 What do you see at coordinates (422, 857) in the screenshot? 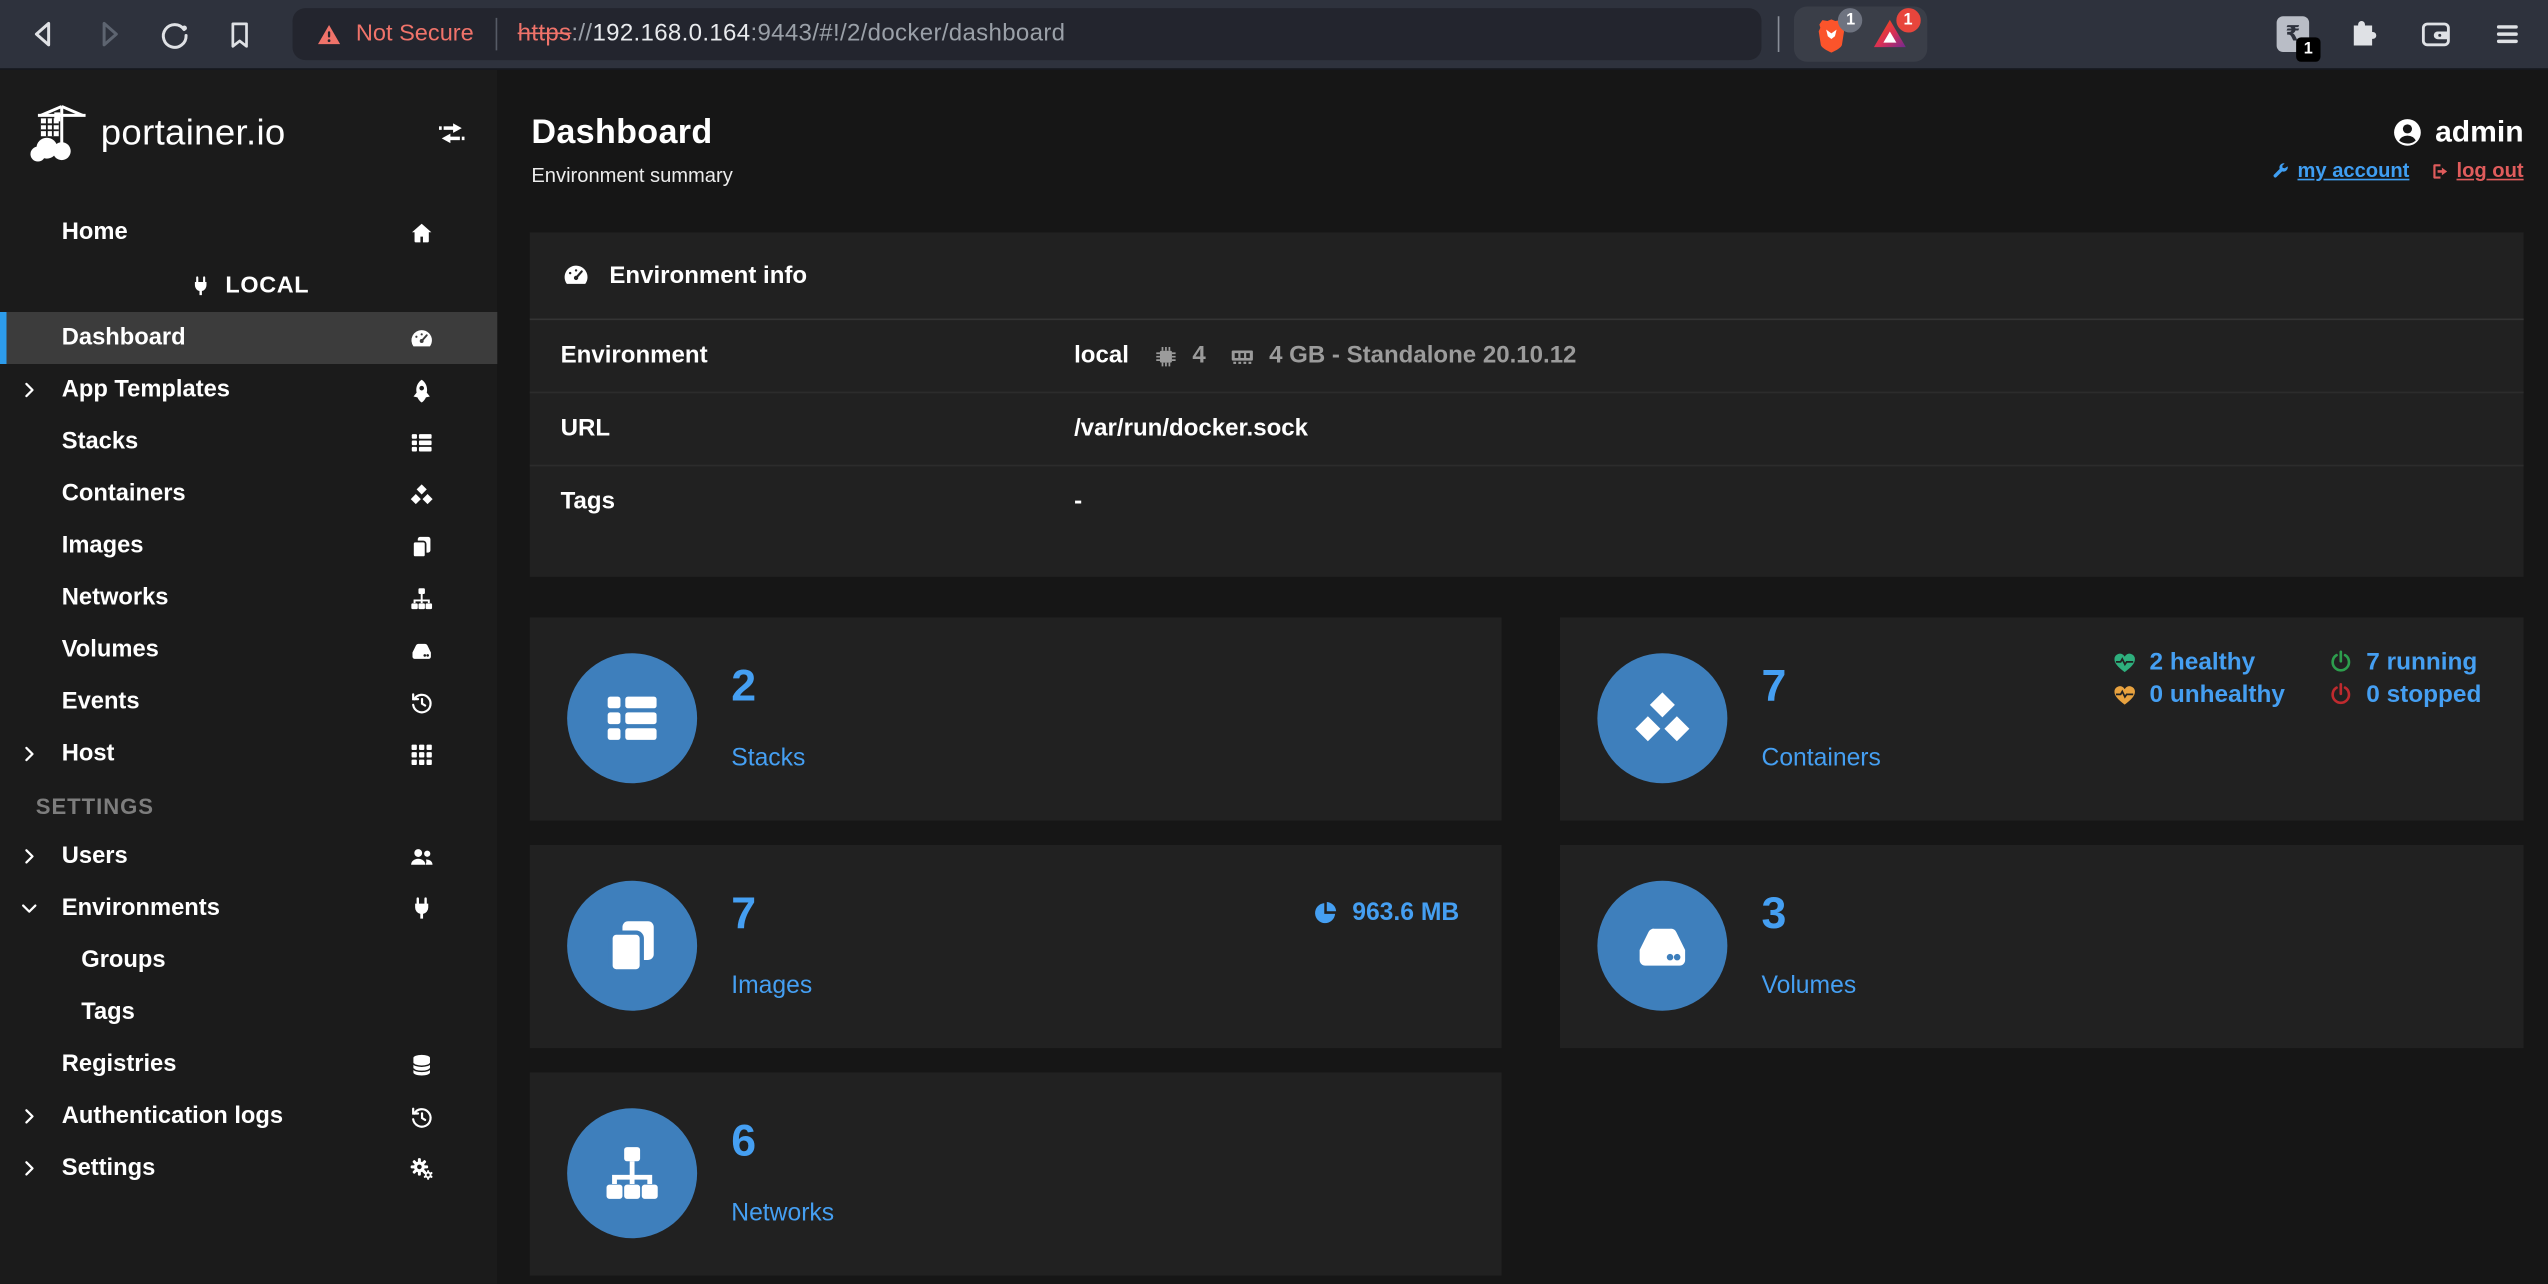
I see `users-icon` at bounding box center [422, 857].